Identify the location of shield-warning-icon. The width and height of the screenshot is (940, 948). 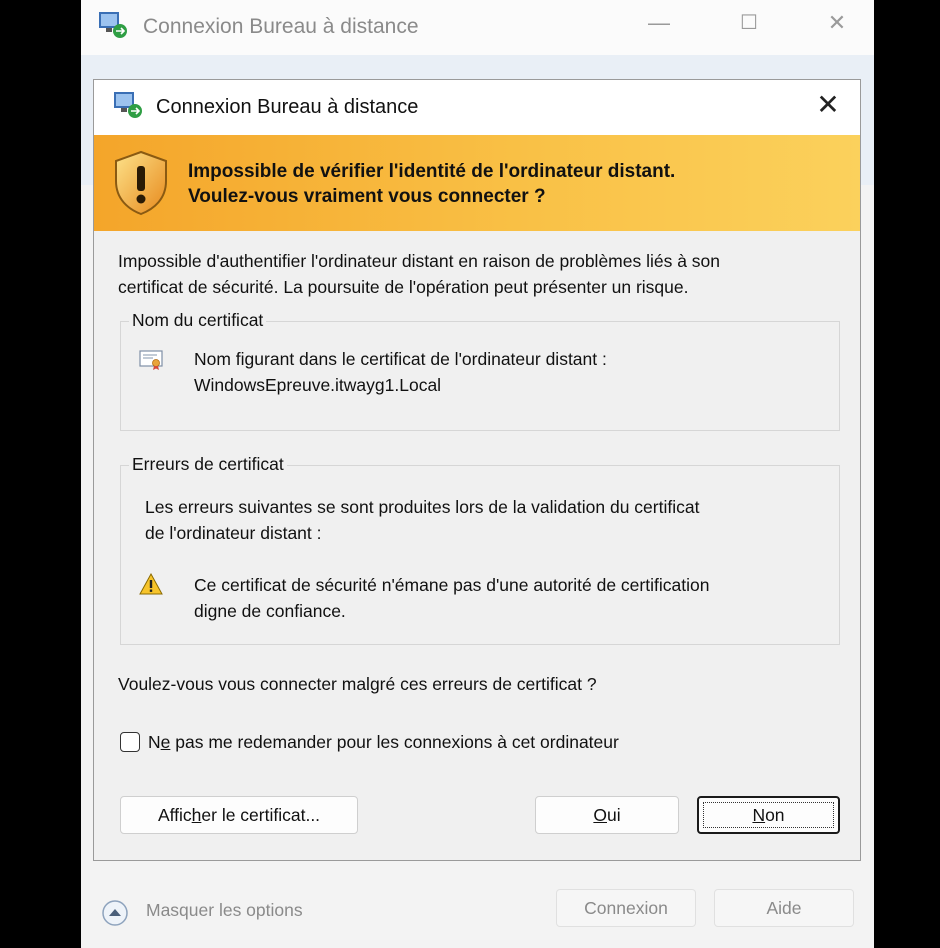
(141, 185).